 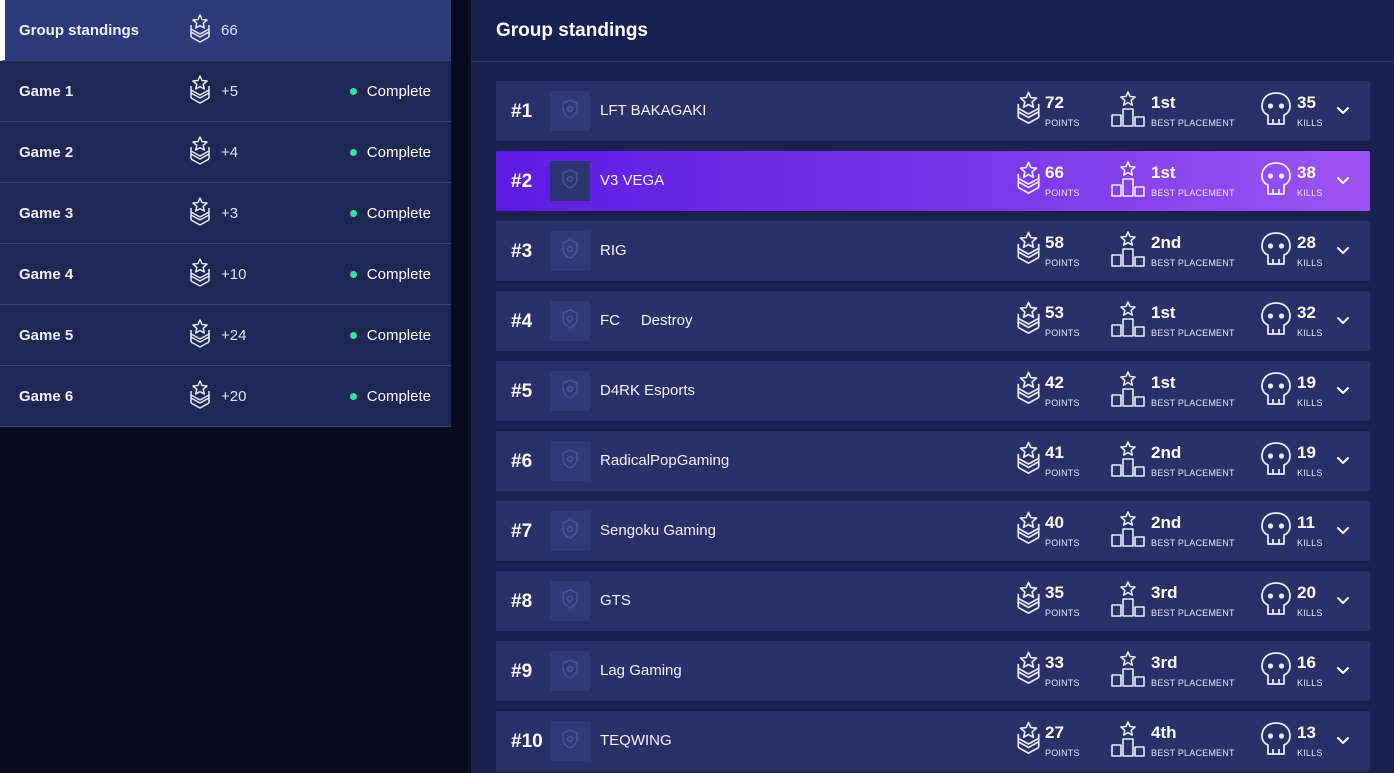 What do you see at coordinates (398, 396) in the screenshot?
I see `status-text: Complete` at bounding box center [398, 396].